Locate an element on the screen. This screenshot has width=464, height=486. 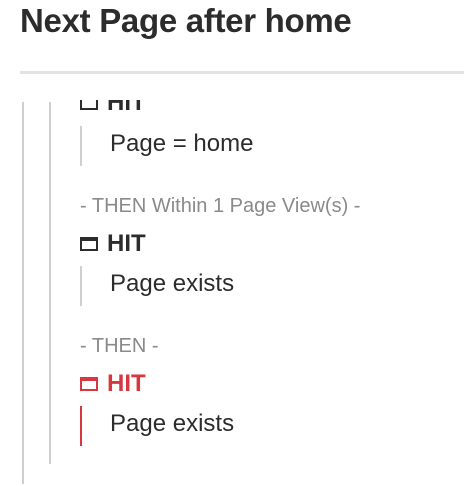
checkpoint-1-condition: Page = home is located at coordinates (166, 146).